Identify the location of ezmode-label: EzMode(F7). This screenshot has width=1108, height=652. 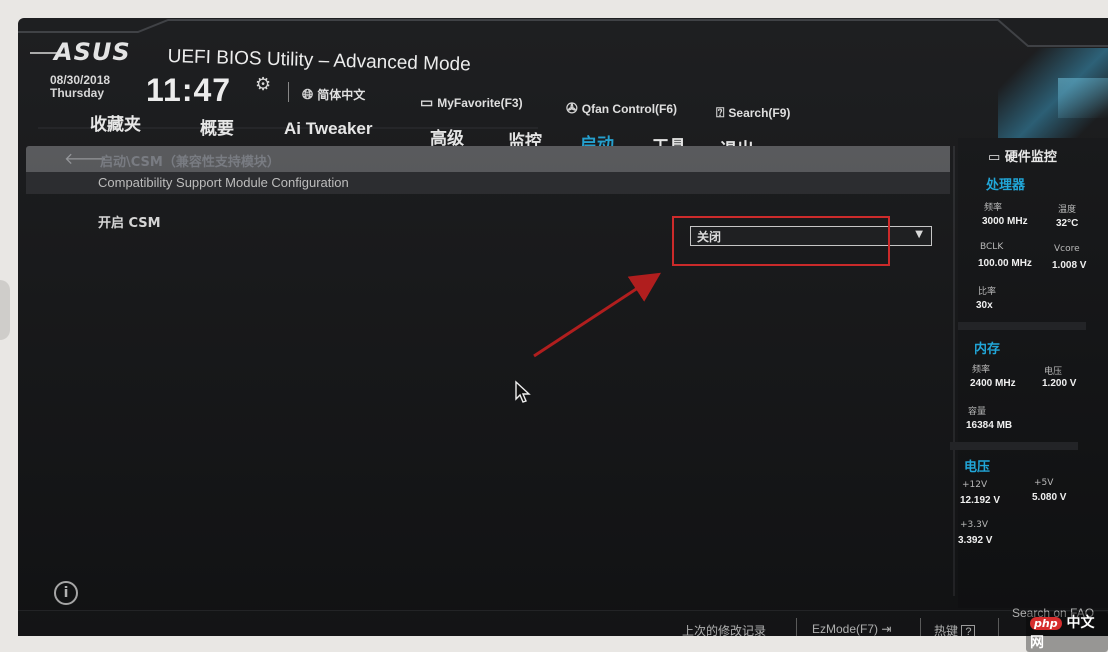
(845, 629).